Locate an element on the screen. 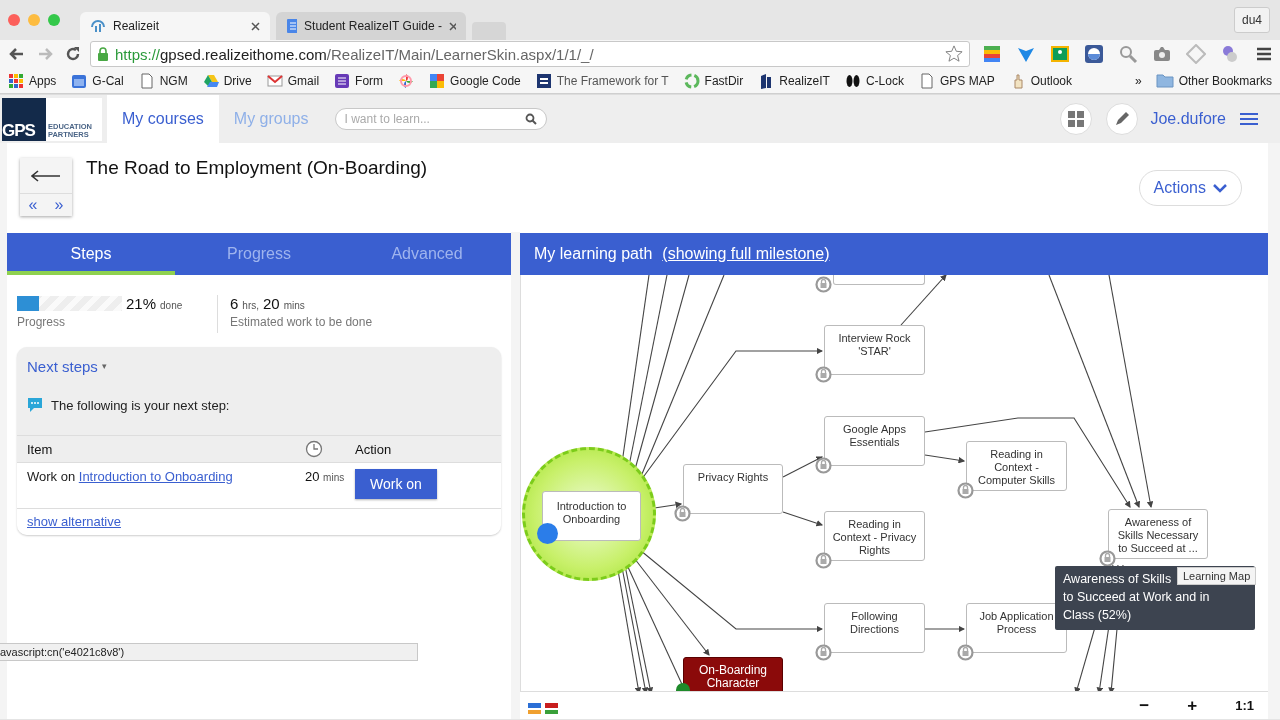 The height and width of the screenshot is (720, 1280). hours-value: 6 is located at coordinates (234, 303).